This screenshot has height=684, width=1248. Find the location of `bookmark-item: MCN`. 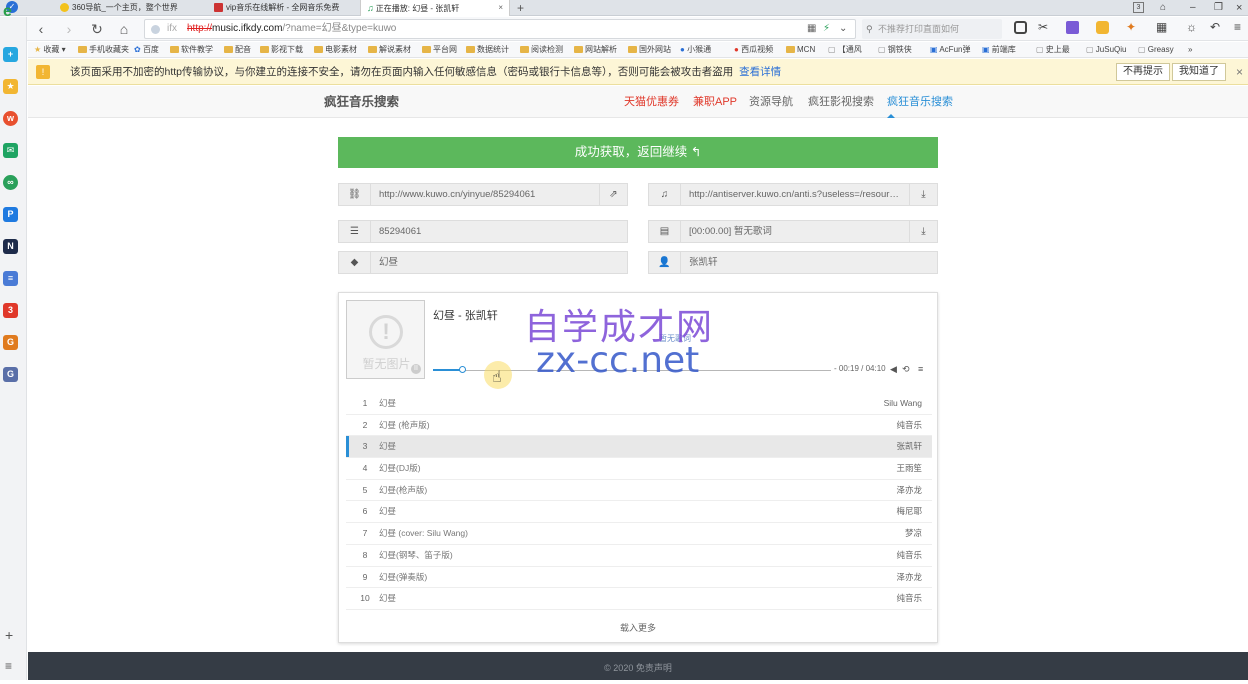

bookmark-item: MCN is located at coordinates (800, 50).